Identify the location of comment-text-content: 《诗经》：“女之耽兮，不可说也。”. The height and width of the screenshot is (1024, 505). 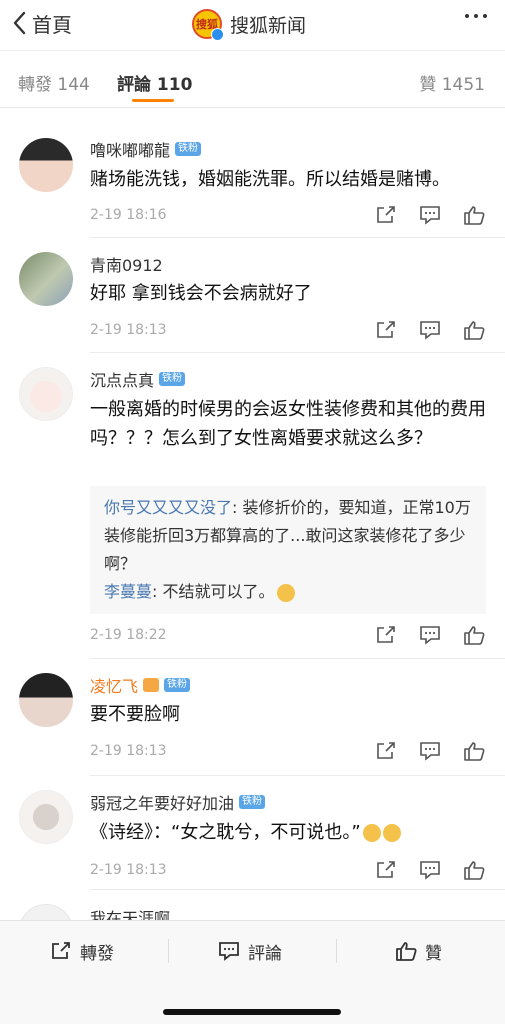
(225, 832).